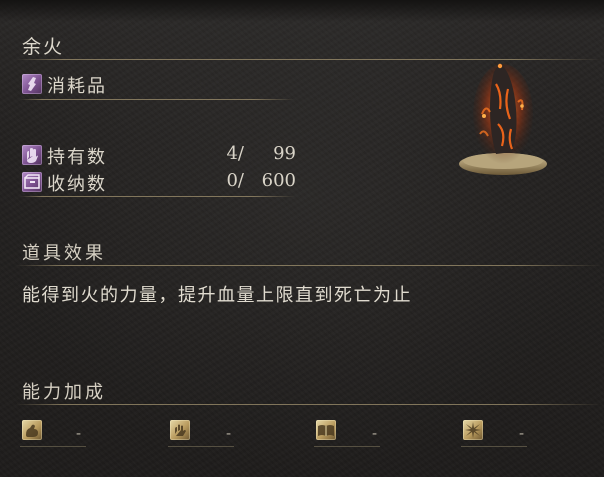 This screenshot has height=477, width=604. What do you see at coordinates (503, 119) in the screenshot?
I see `ember-item-image` at bounding box center [503, 119].